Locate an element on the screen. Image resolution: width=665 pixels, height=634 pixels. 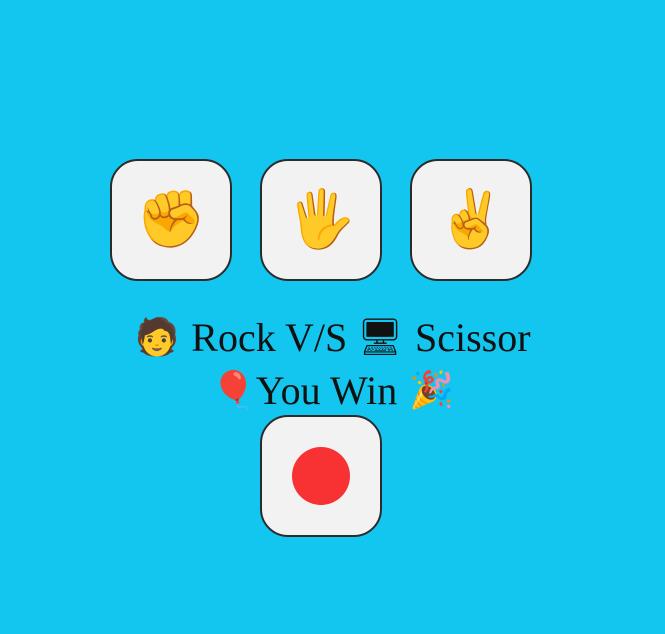
computer-icon: 🖥 is located at coordinates (380, 337).